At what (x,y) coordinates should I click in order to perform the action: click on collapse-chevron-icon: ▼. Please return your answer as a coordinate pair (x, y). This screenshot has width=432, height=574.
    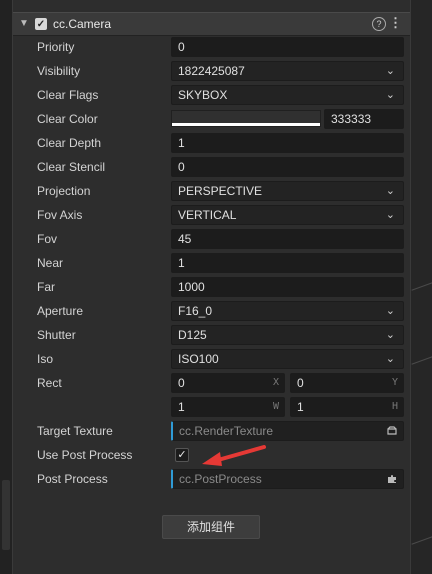
    Looking at the image, I should click on (24, 24).